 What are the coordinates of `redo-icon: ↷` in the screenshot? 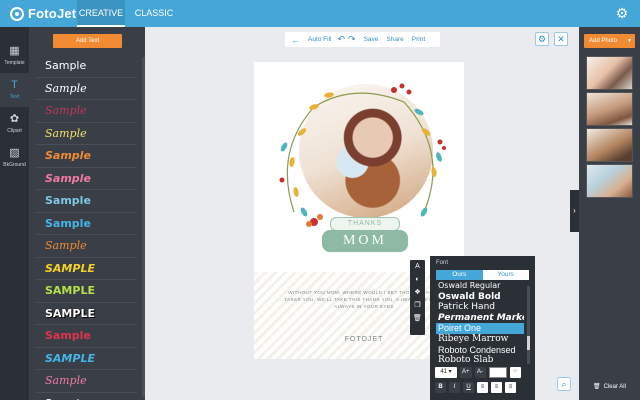 It's located at (352, 39).